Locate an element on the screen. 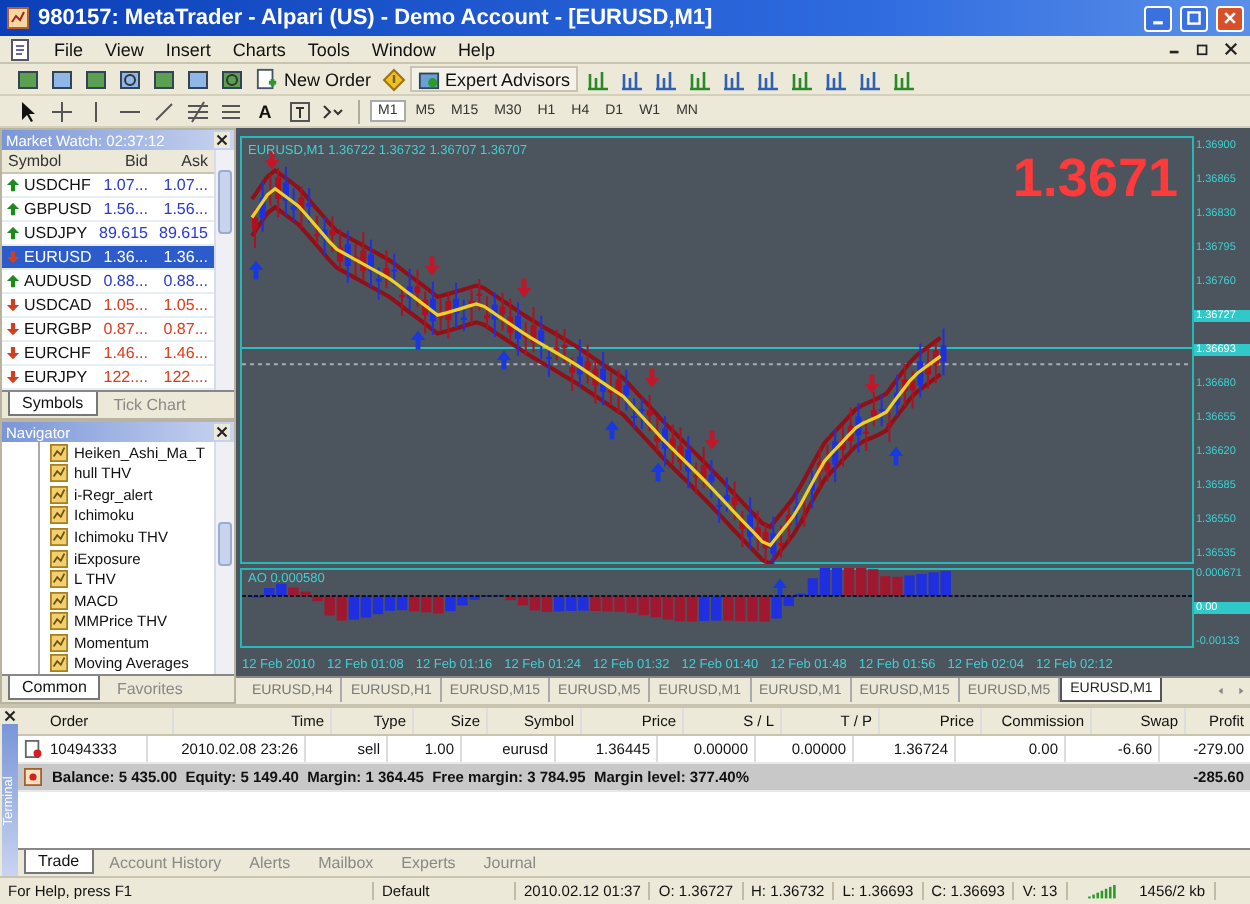  menu-item: File is located at coordinates (69, 49).